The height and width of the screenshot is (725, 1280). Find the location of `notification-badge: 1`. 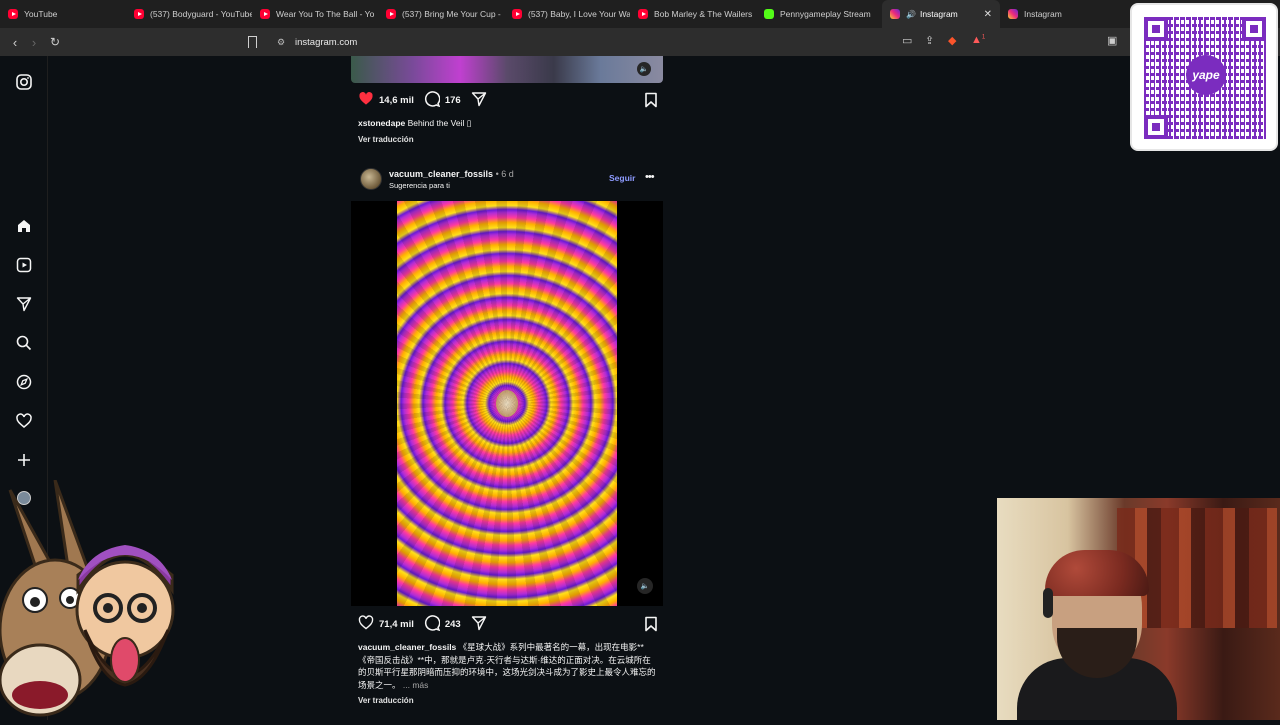

notification-badge: 1 is located at coordinates (983, 37).